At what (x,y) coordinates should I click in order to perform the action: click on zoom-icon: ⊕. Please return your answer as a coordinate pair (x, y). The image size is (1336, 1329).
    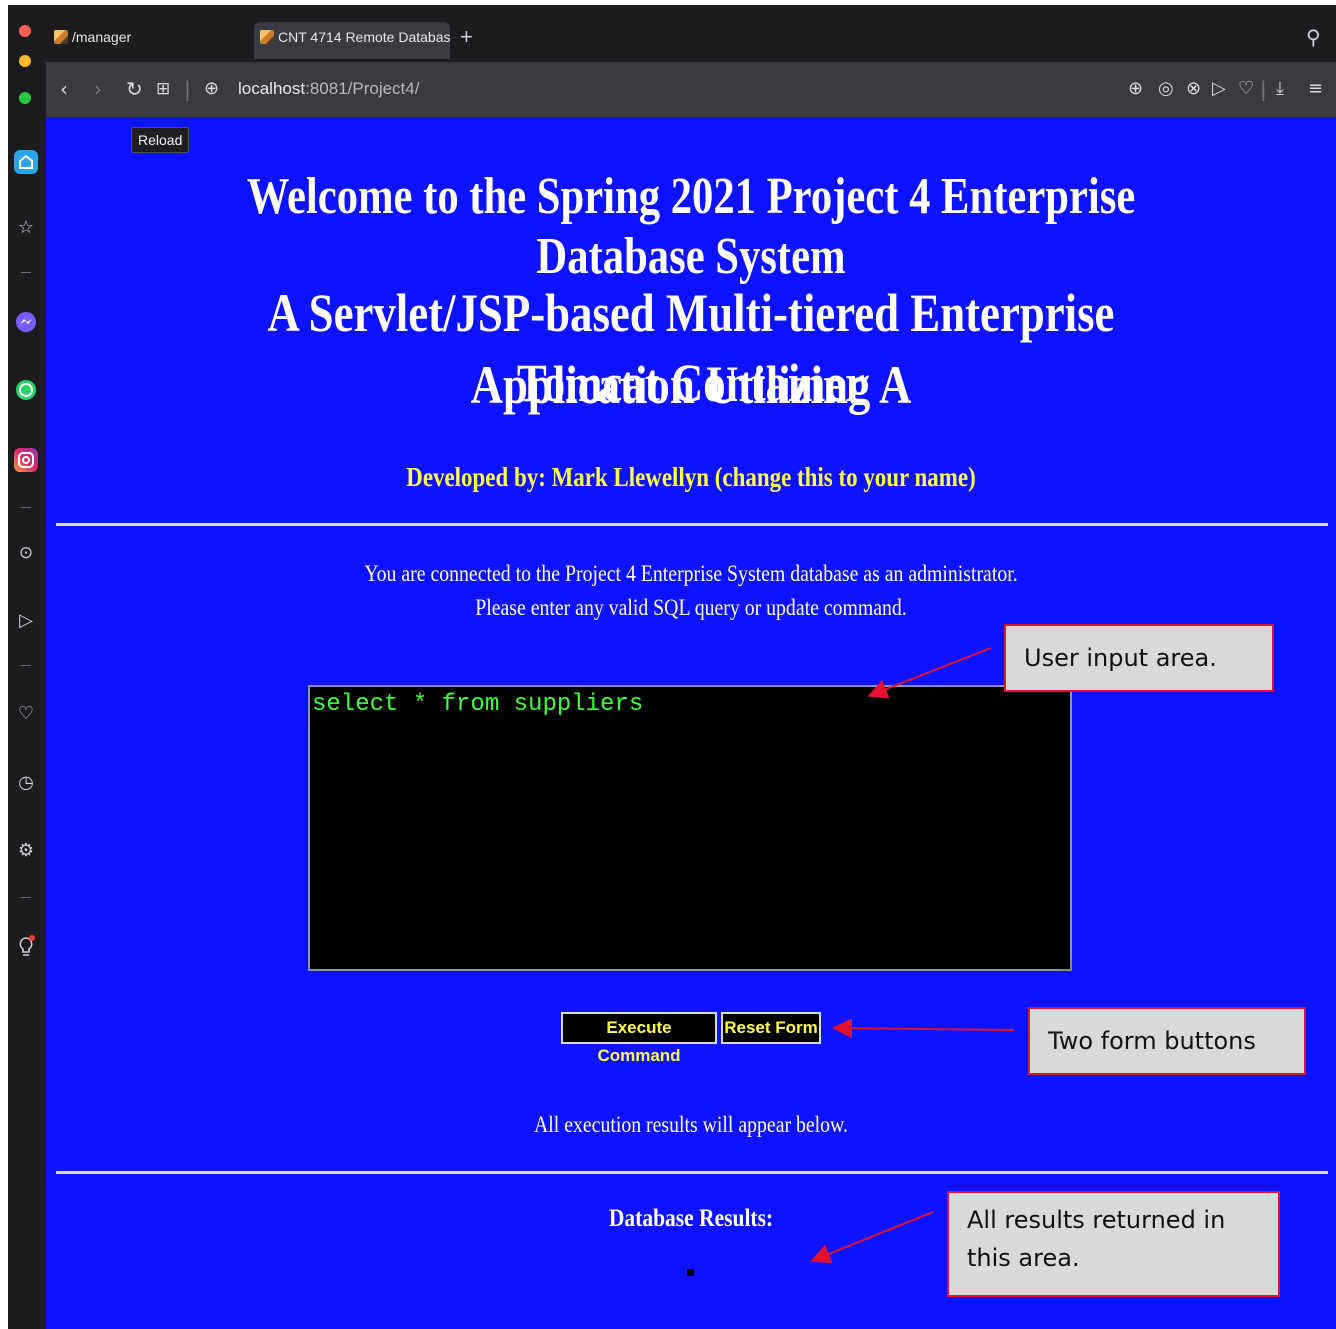
    Looking at the image, I should click on (1135, 89).